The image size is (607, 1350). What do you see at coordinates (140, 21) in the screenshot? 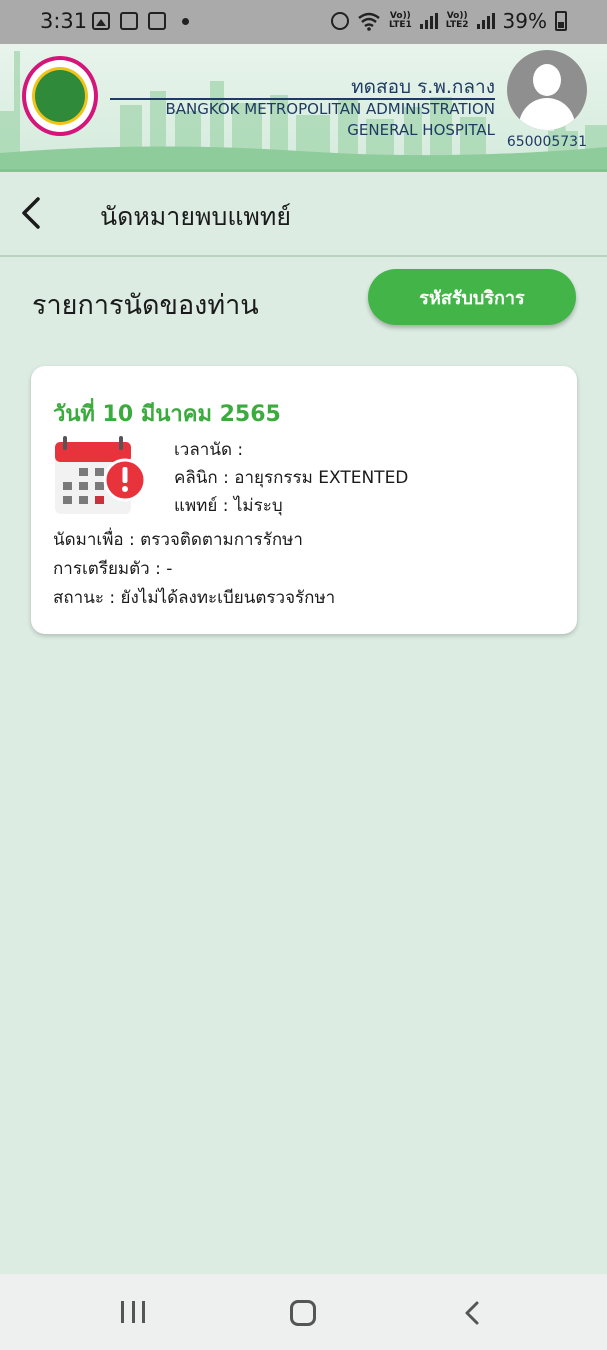
I see `notification-icons` at bounding box center [140, 21].